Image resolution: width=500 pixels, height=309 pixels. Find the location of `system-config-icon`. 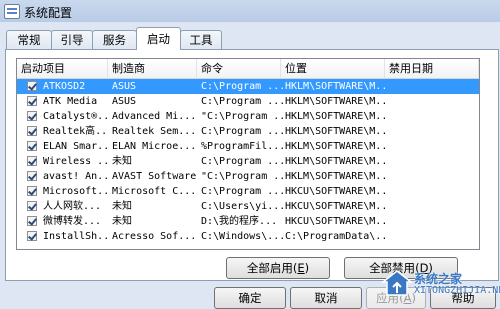

system-config-icon is located at coordinates (12, 11).